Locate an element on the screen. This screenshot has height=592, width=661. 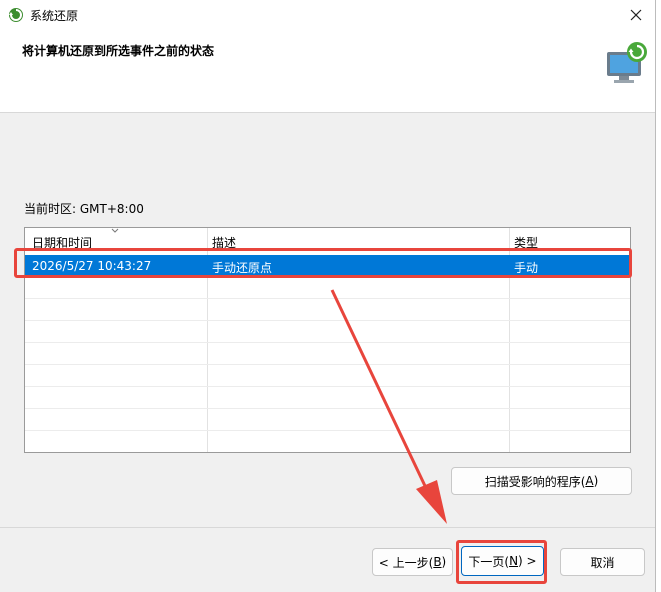
scan-affected-programs-button: 扫描受影响的程序(A) is located at coordinates (541, 481).